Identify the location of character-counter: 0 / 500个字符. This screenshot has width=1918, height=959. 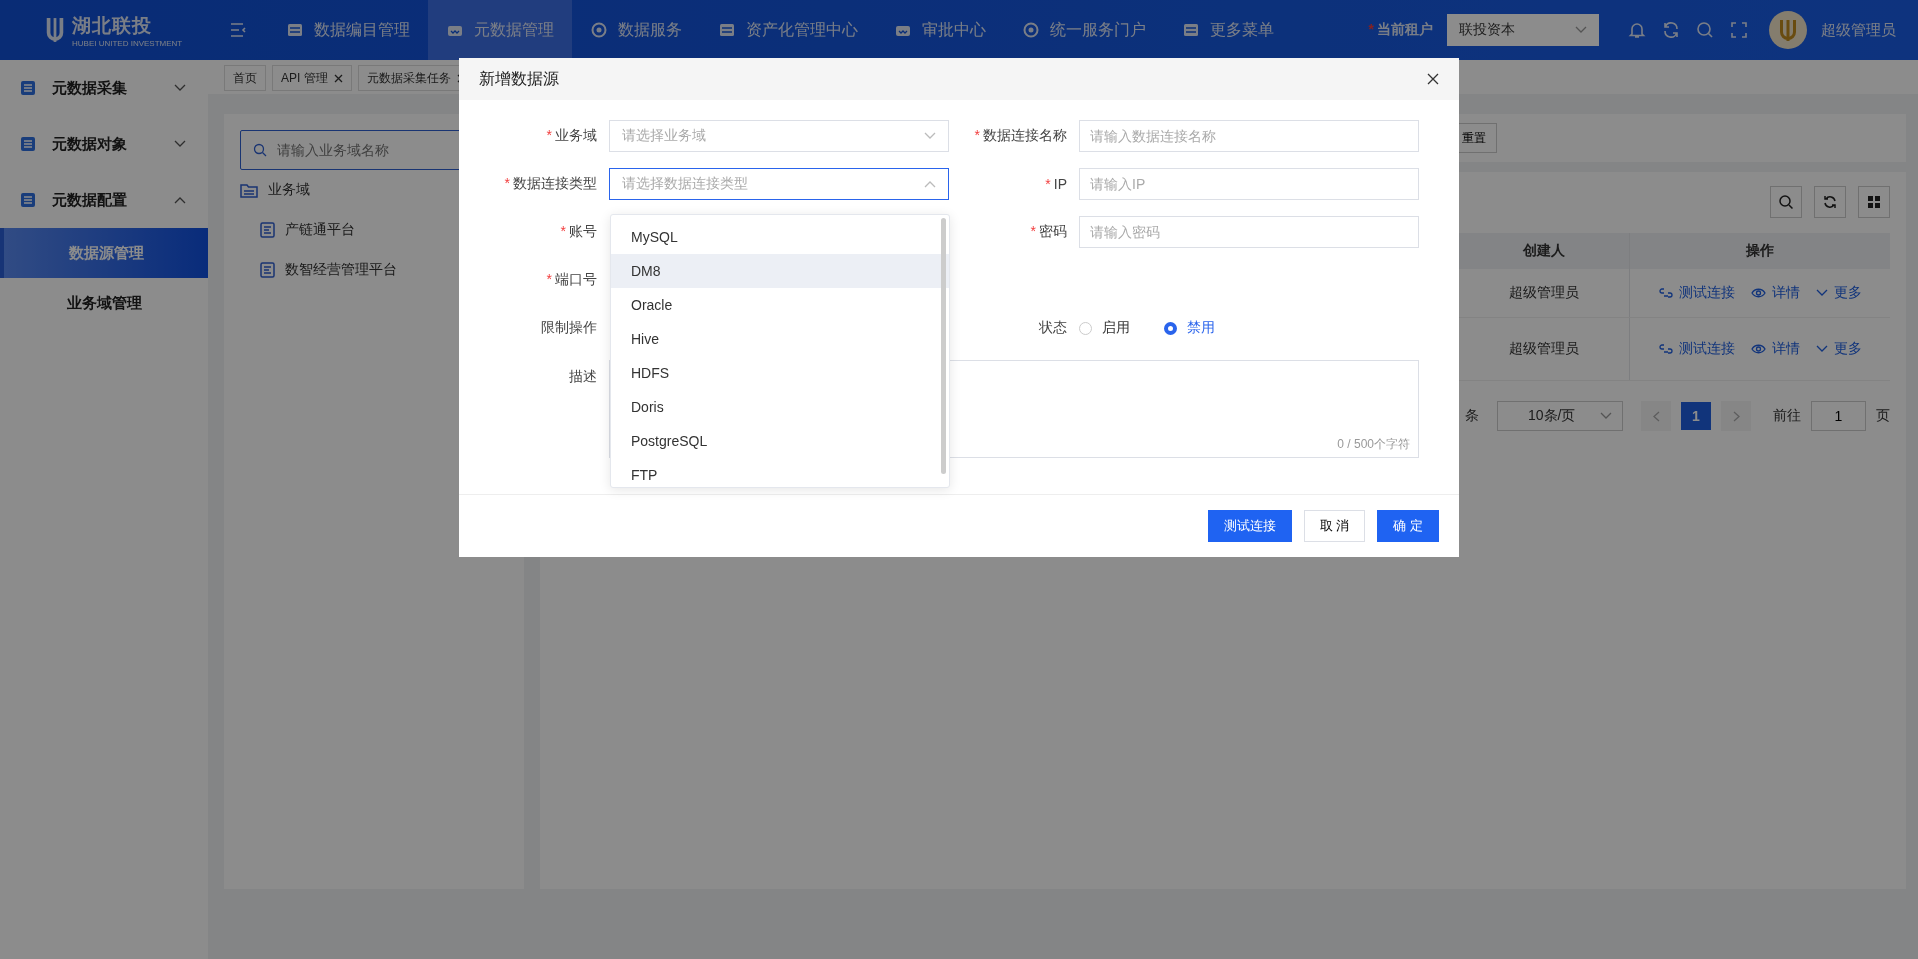
(1373, 444).